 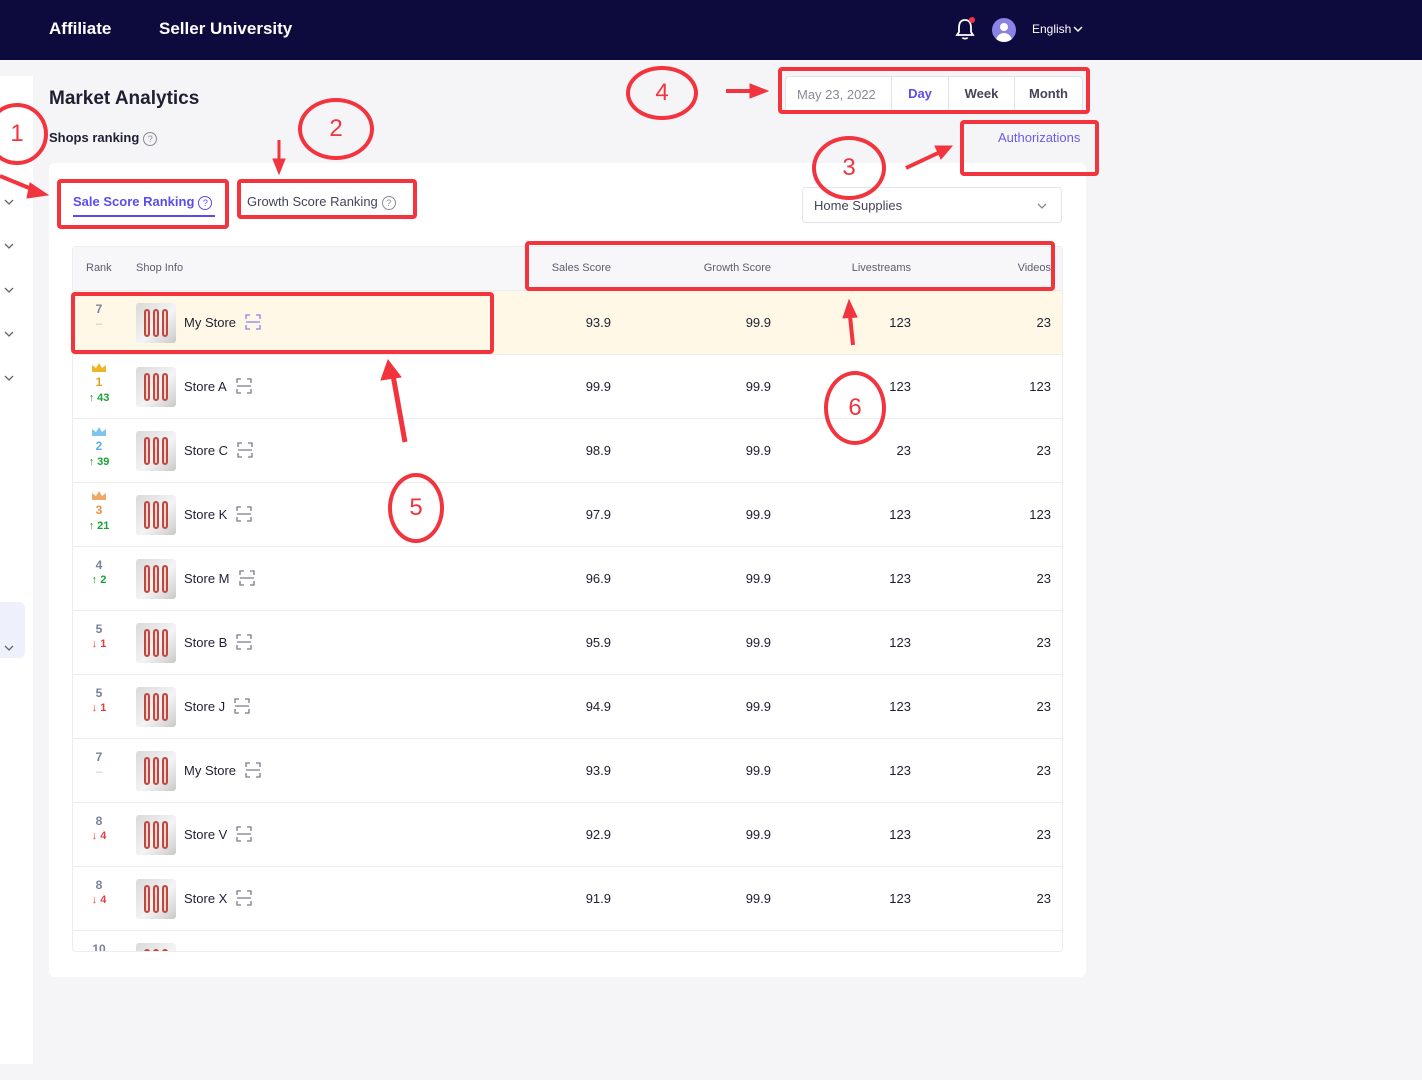 What do you see at coordinates (103, 900) in the screenshot?
I see `rank-change-value: 4` at bounding box center [103, 900].